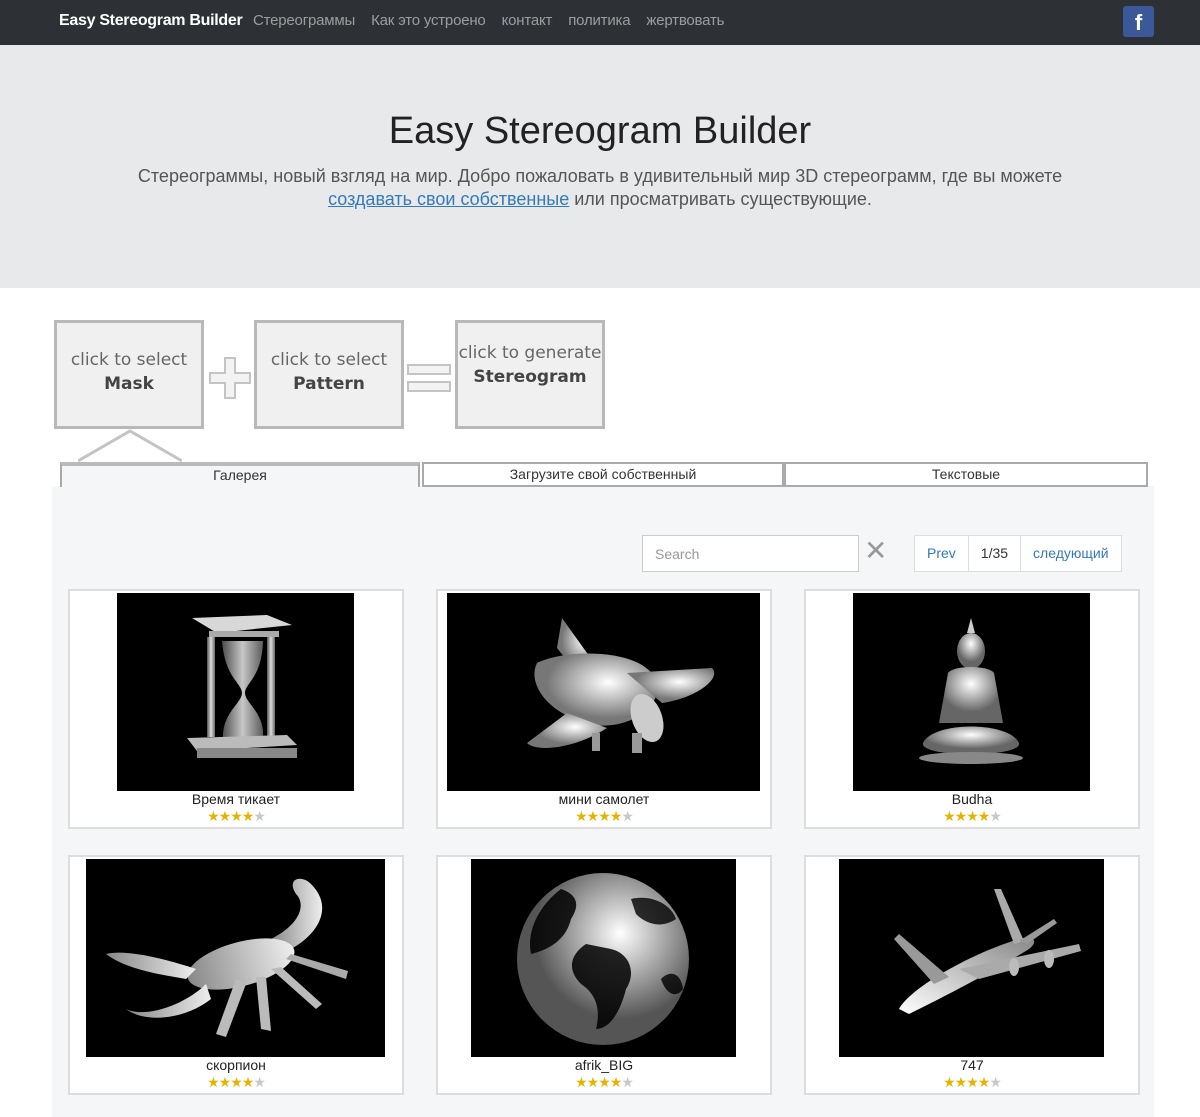 This screenshot has width=1200, height=1117. I want to click on nav-link-donate: жертвовать, so click(685, 20).